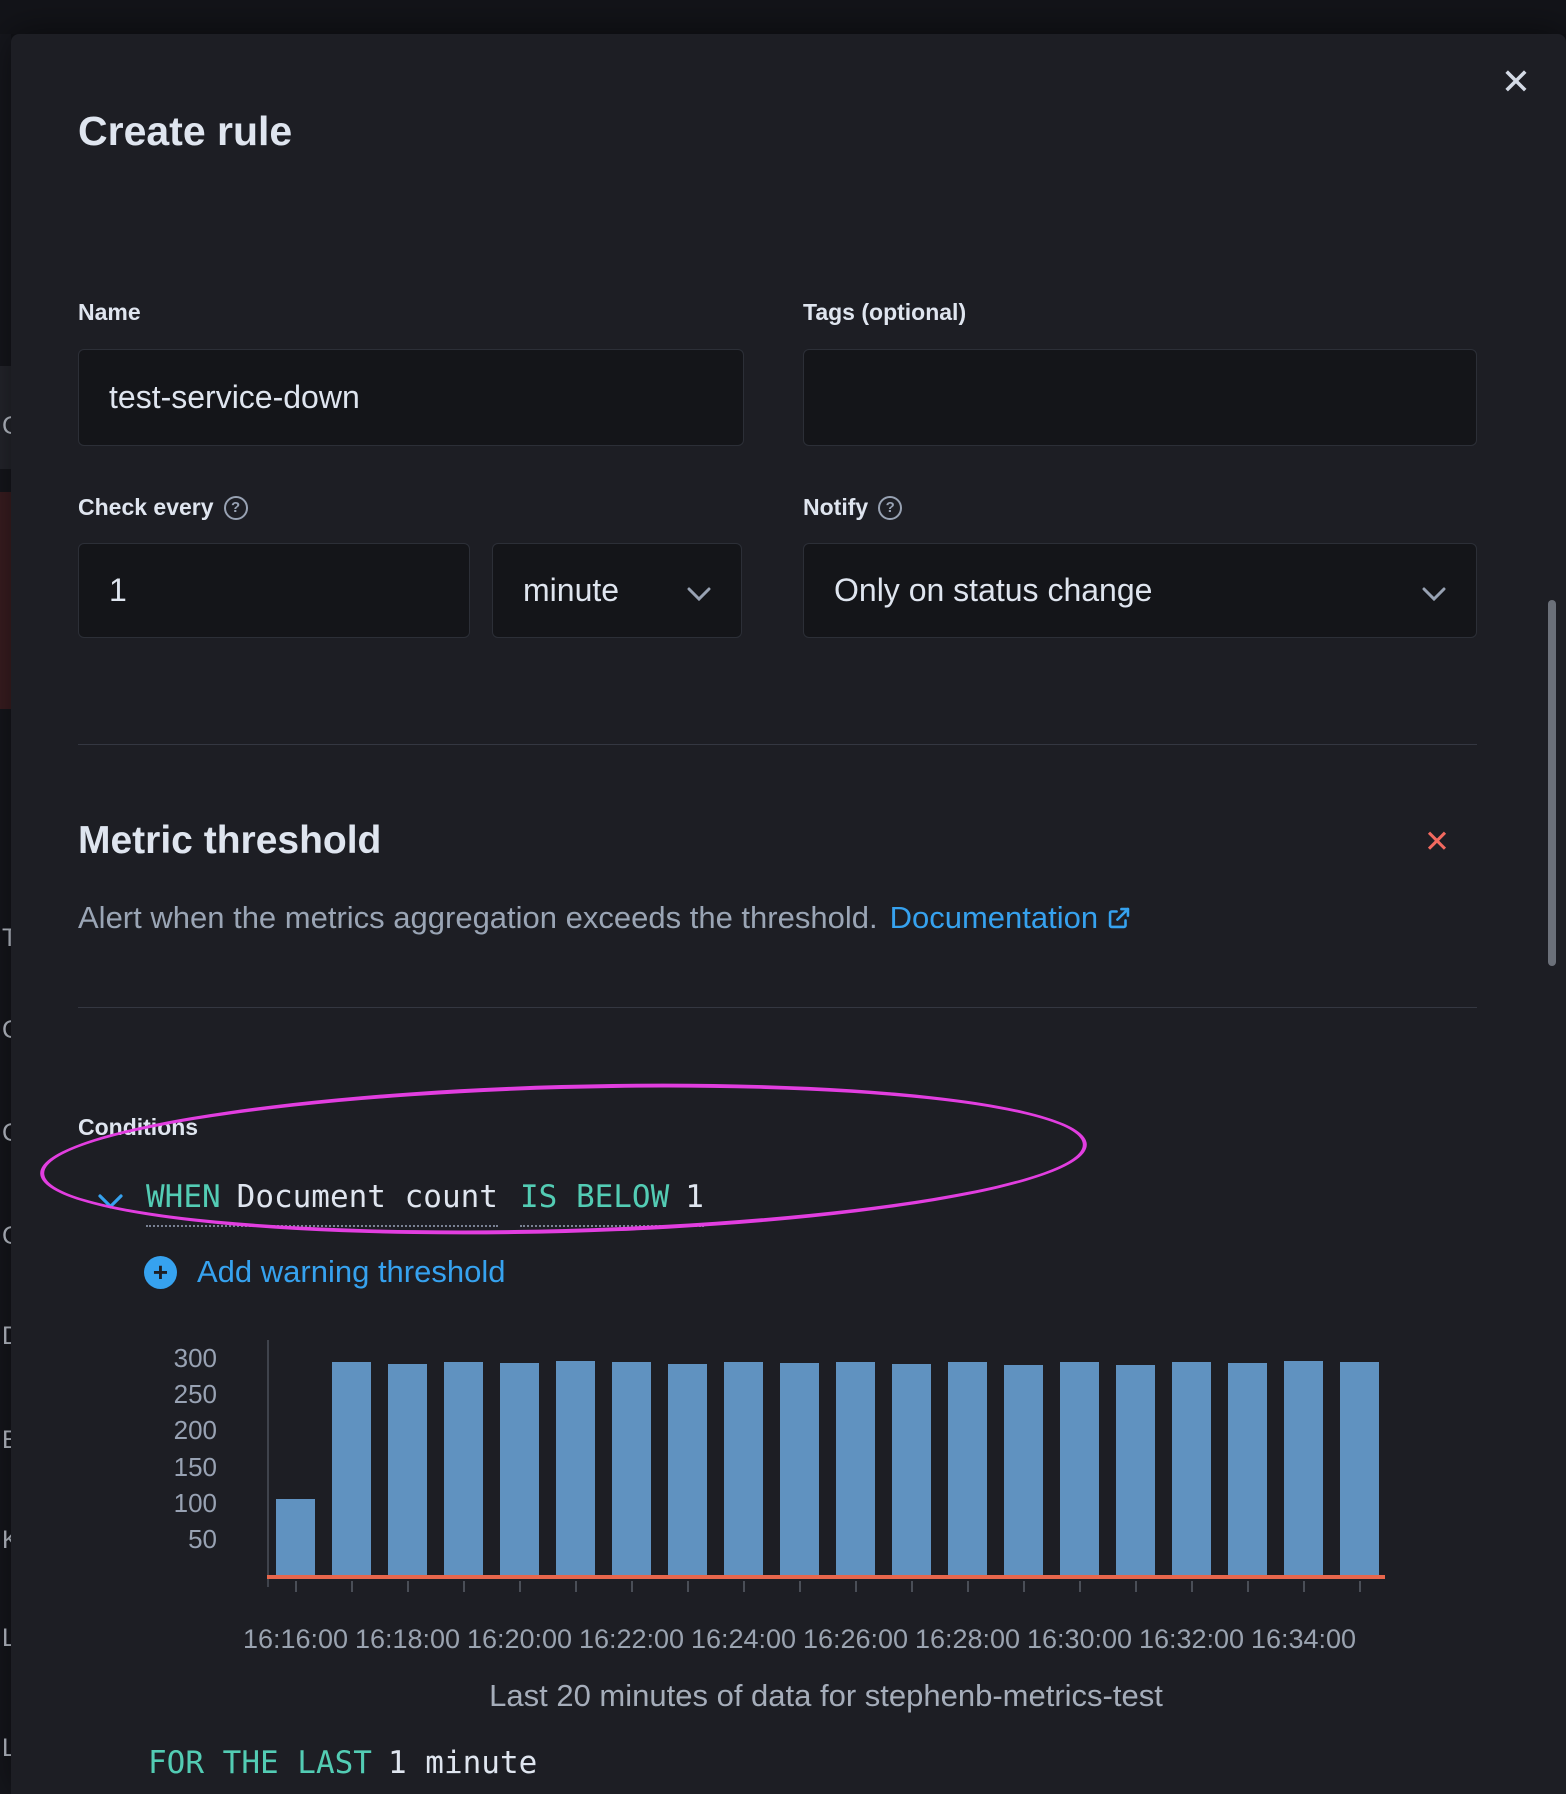 The image size is (1566, 1794). What do you see at coordinates (855, 1639) in the screenshot?
I see `chart-x-tick-label: 16:26:00` at bounding box center [855, 1639].